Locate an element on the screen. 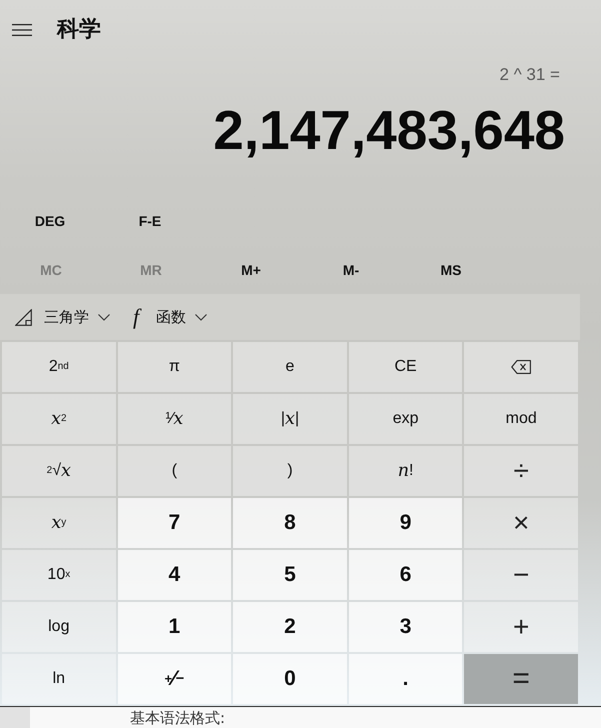  digit-key: 5 is located at coordinates (290, 575).